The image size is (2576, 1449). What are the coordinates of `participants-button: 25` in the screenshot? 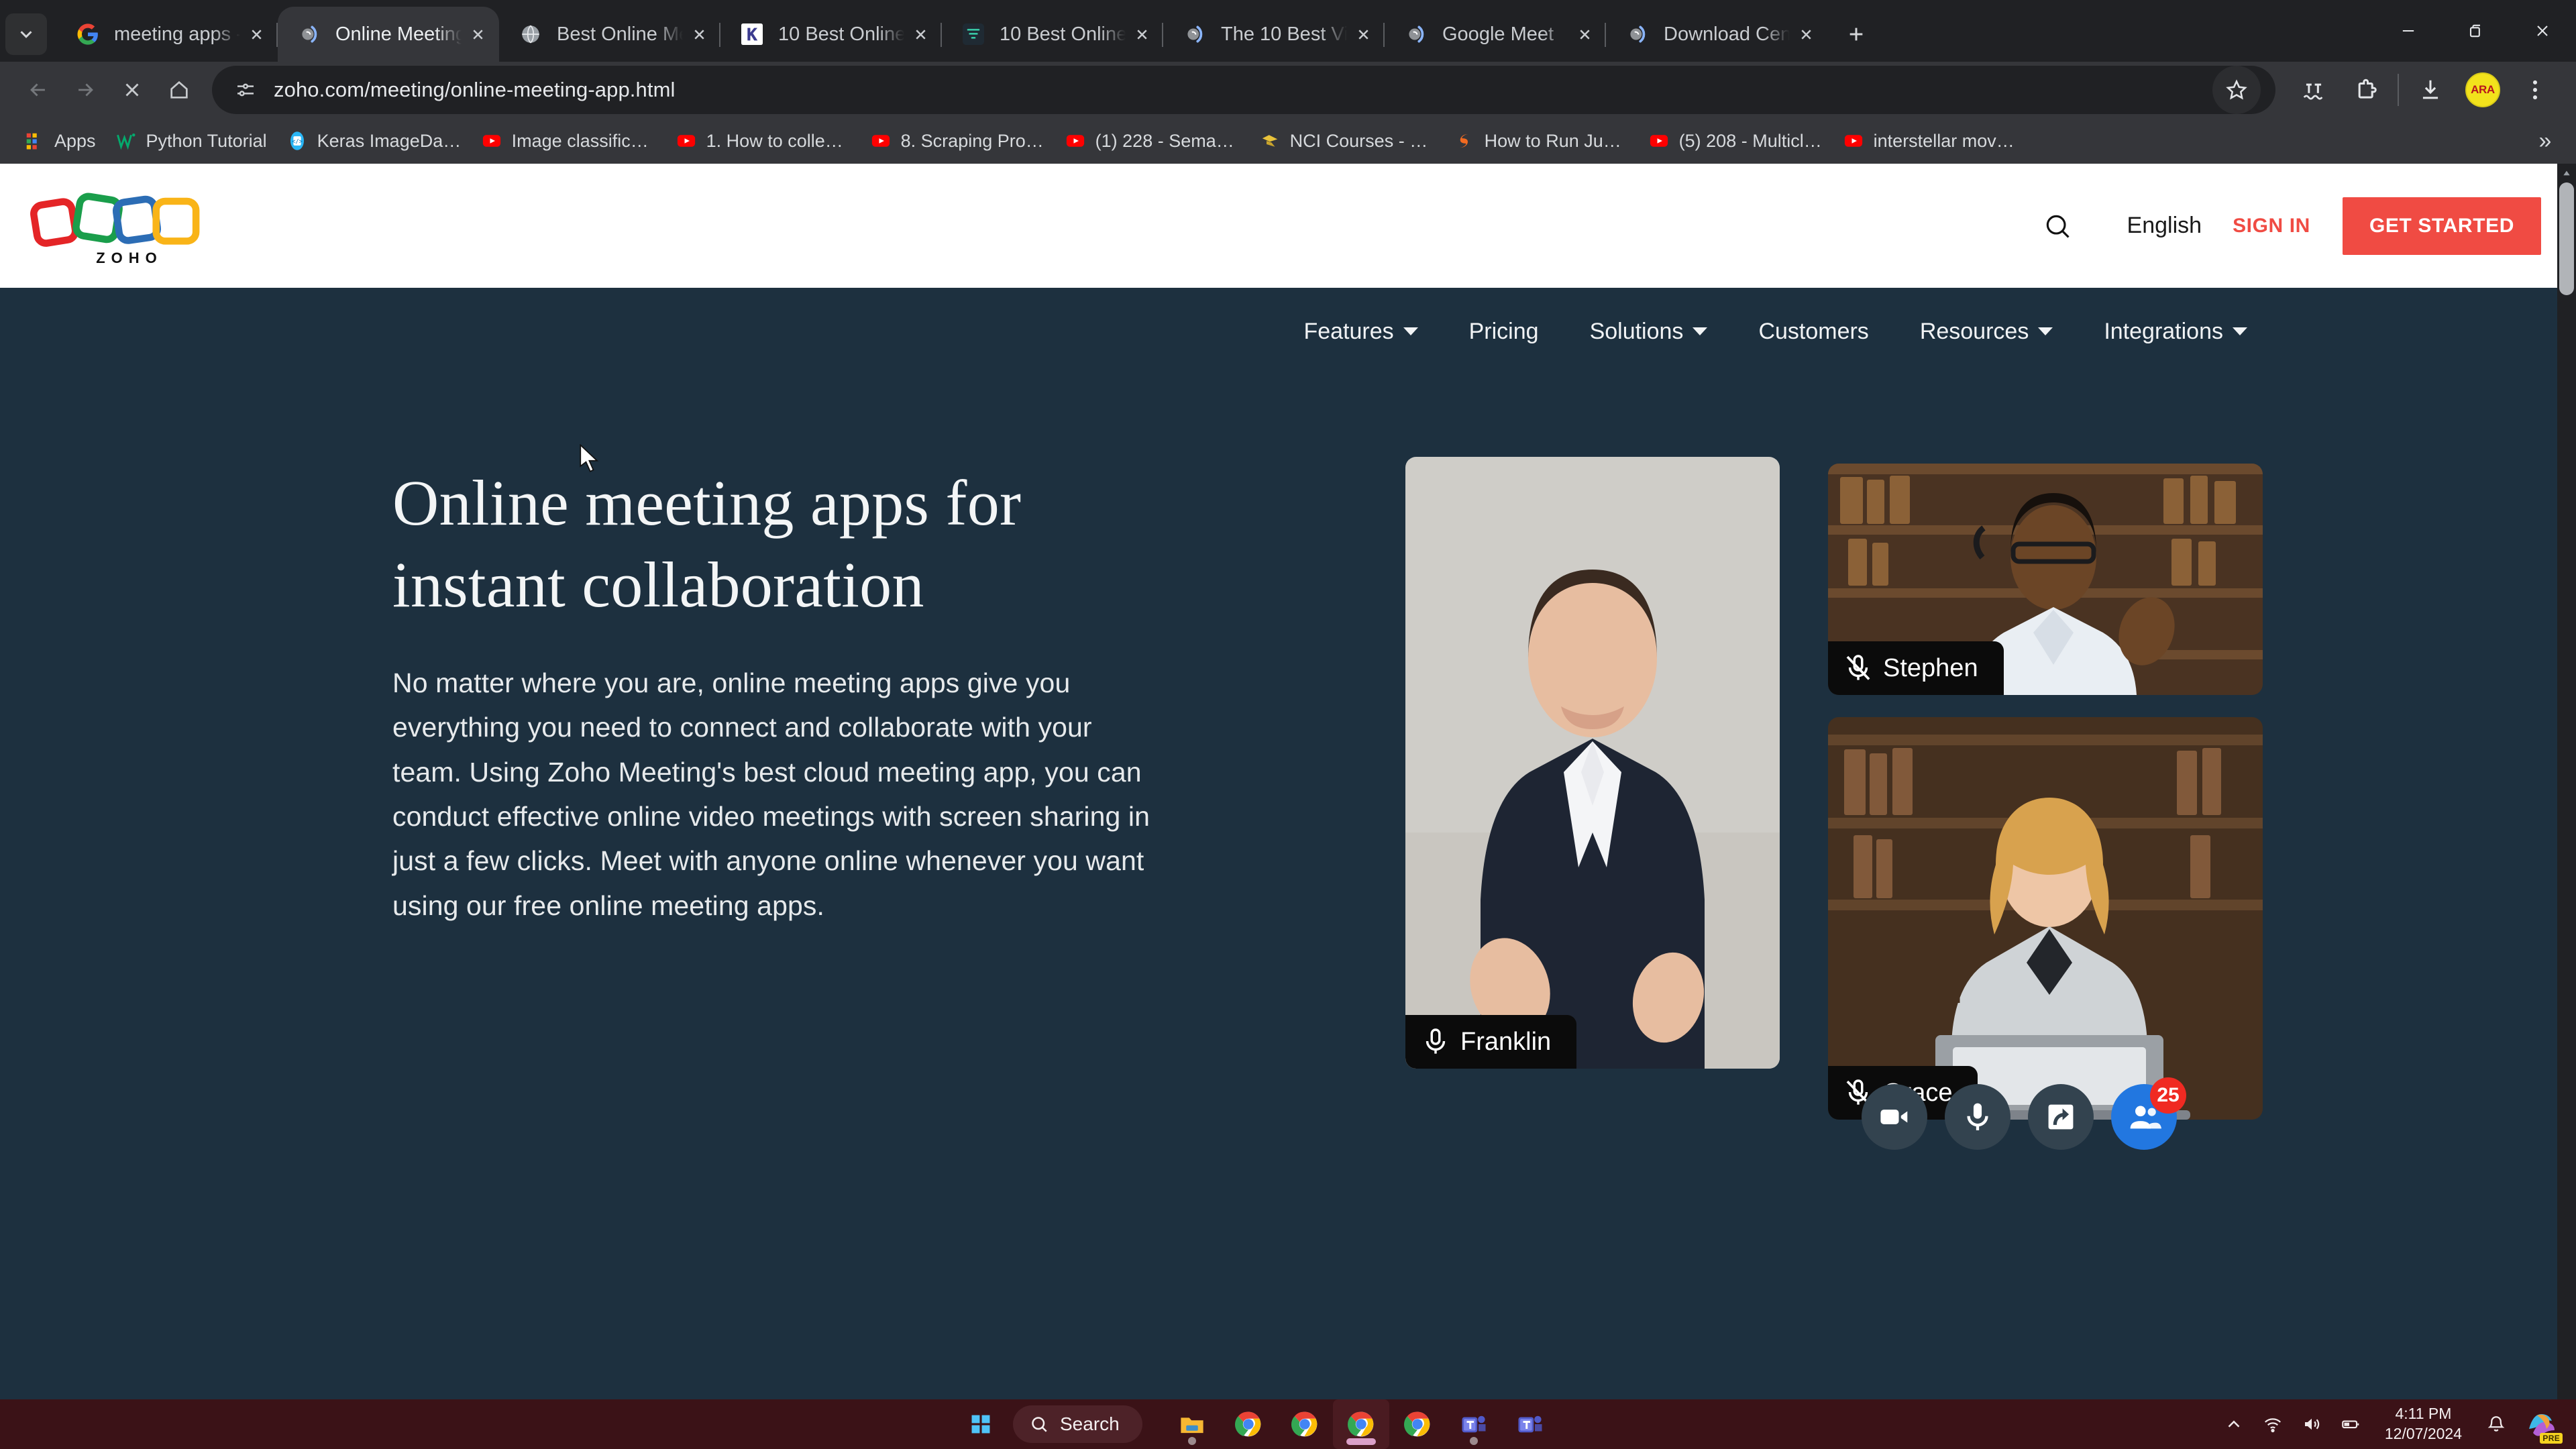 It's located at (2148, 1113).